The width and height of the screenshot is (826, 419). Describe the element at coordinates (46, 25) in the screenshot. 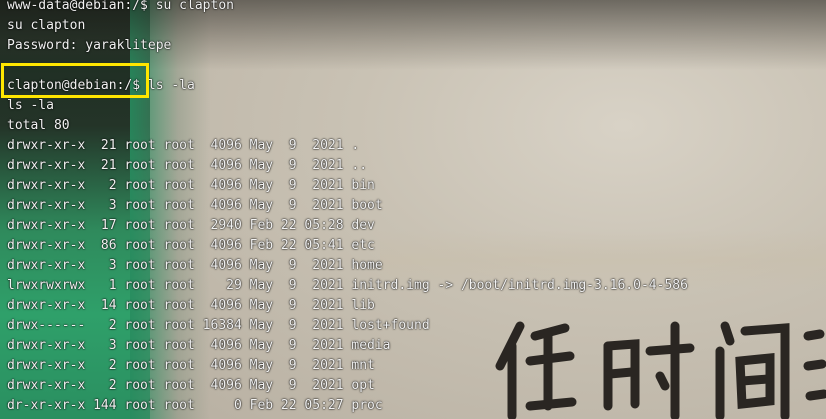

I see `terminal-line: su clapton` at that location.